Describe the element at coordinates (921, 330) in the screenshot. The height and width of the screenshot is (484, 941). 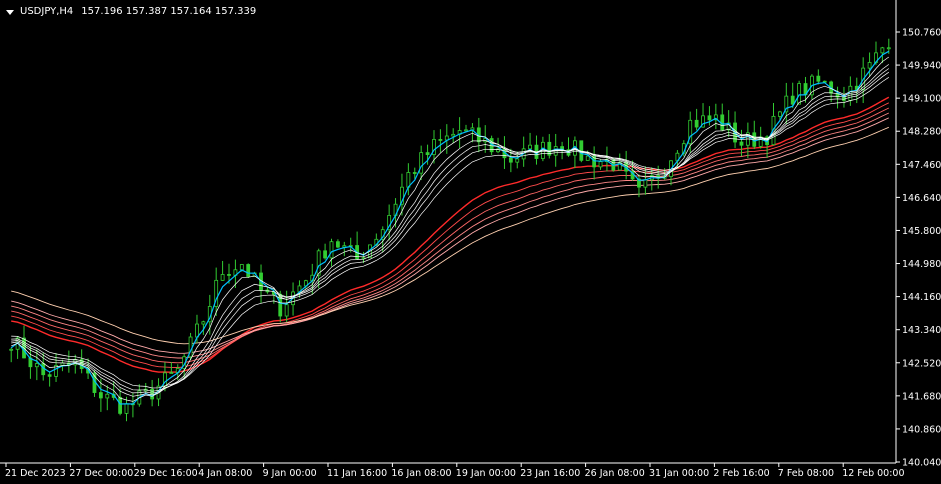
I see `price-tick-label: 143.340` at that location.